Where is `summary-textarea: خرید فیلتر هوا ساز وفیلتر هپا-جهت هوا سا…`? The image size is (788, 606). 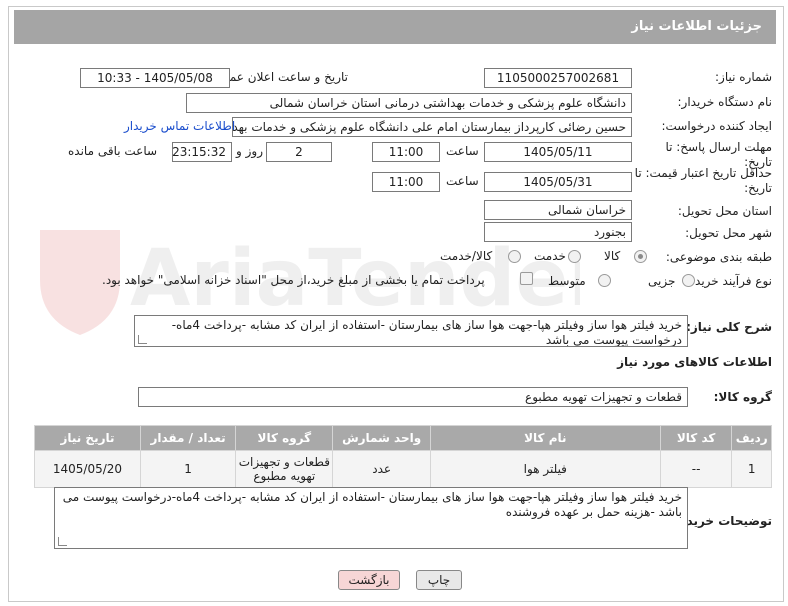
summary-textarea: خرید فیلتر هوا ساز وفیلتر هپا-جهت هوا سا… is located at coordinates (411, 331).